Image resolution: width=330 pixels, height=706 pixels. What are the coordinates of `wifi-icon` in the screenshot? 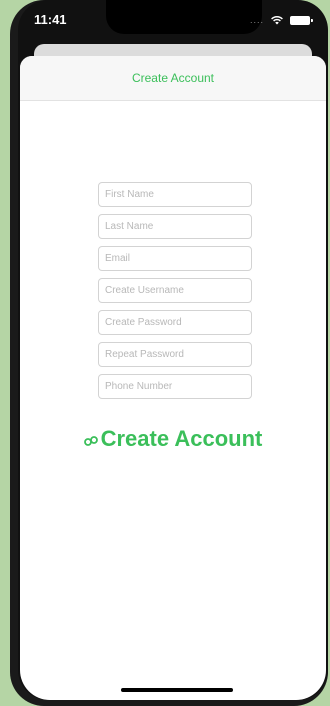 It's located at (277, 20).